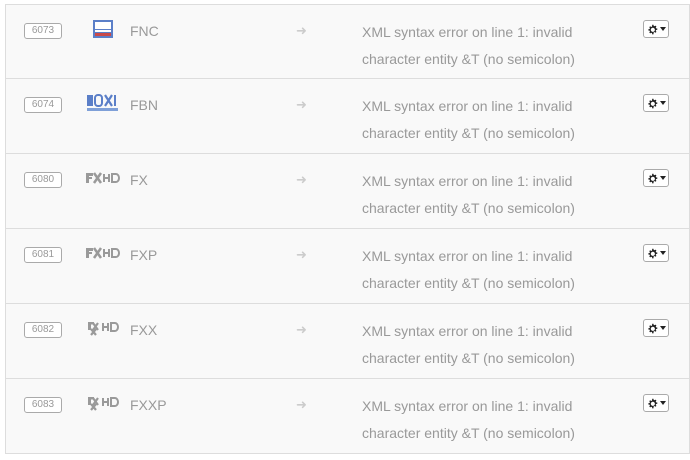 The height and width of the screenshot is (460, 690). What do you see at coordinates (43, 180) in the screenshot?
I see `channel-number-badge: 6080` at bounding box center [43, 180].